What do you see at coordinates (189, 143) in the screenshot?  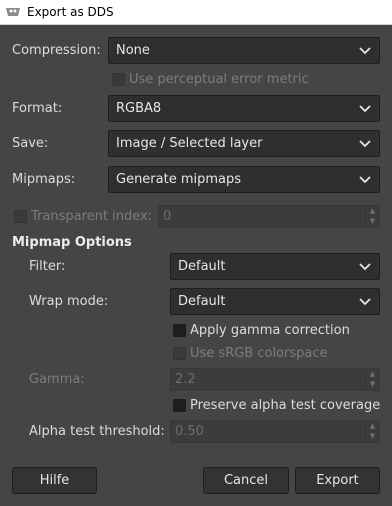 I see `save-value: Image / Selected layer` at bounding box center [189, 143].